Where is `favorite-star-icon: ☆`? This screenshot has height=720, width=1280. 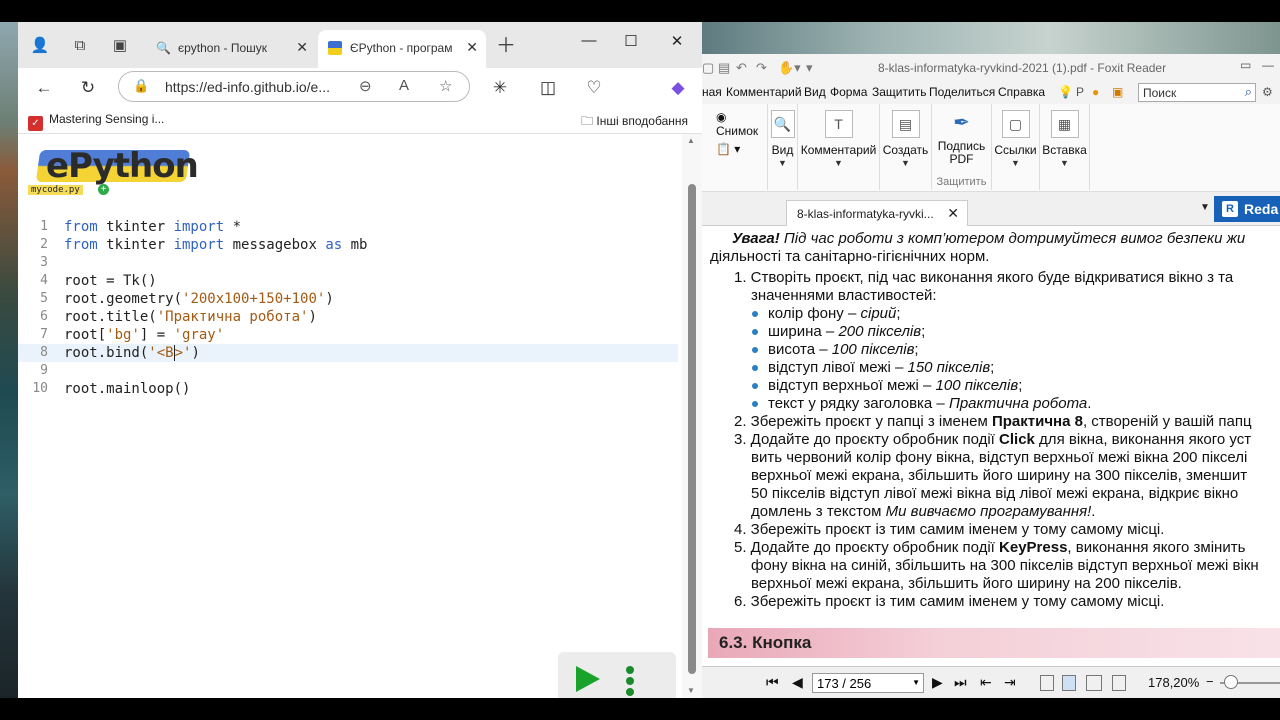
favorite-star-icon: ☆ is located at coordinates (445, 86).